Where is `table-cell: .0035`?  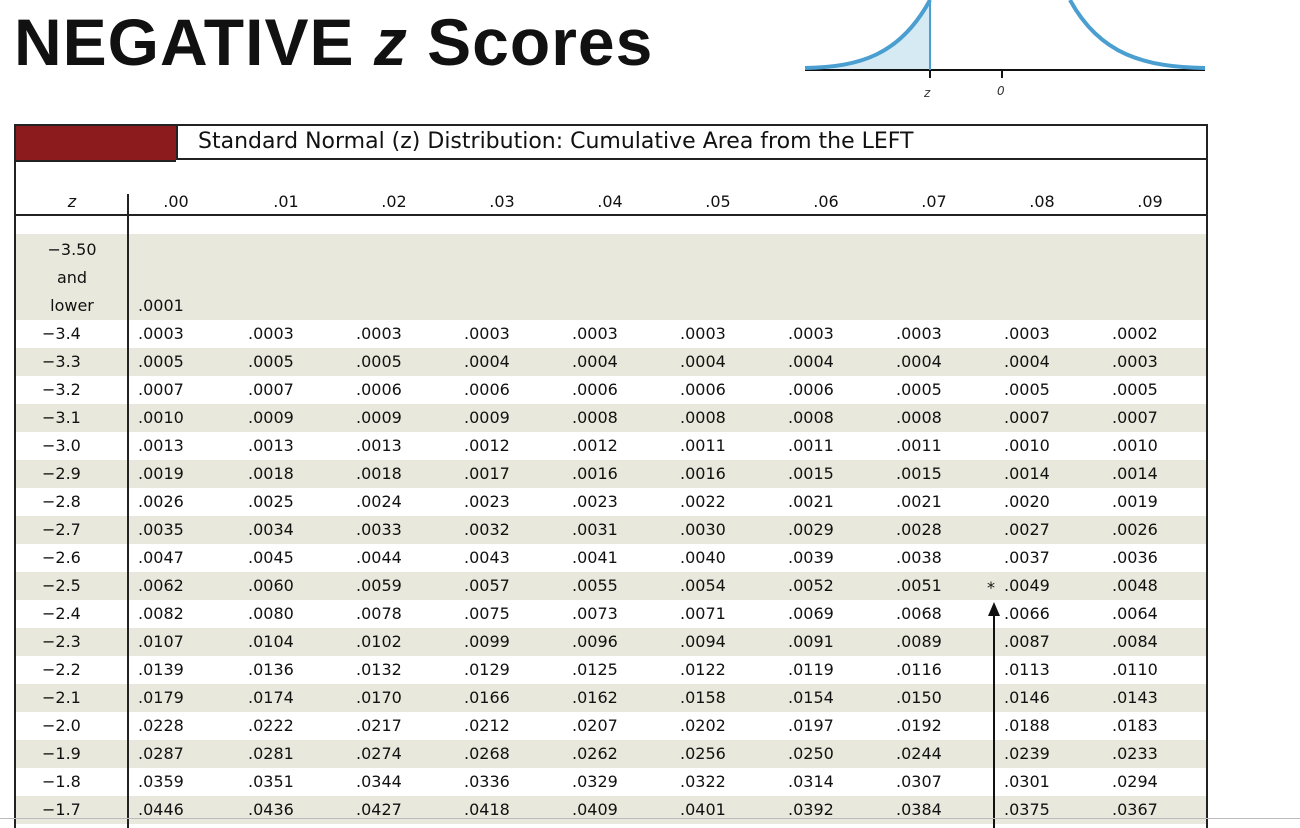 table-cell: .0035 is located at coordinates (161, 529).